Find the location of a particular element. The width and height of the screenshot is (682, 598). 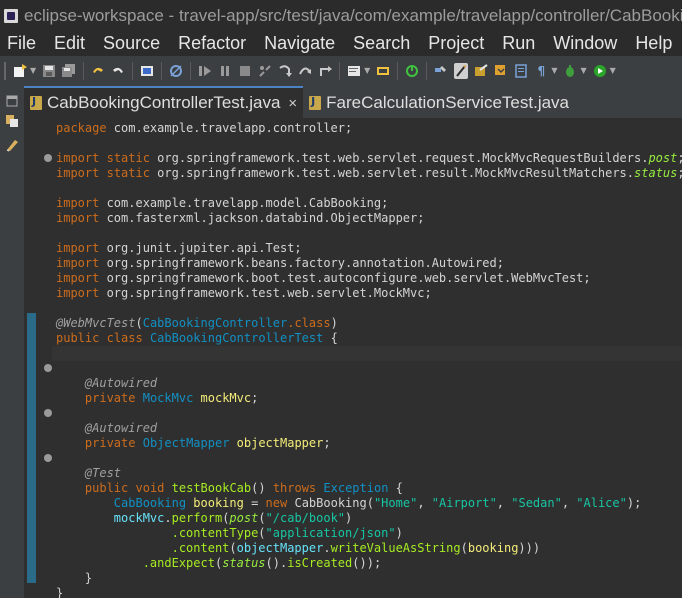

open-type-icon is located at coordinates (461, 70).